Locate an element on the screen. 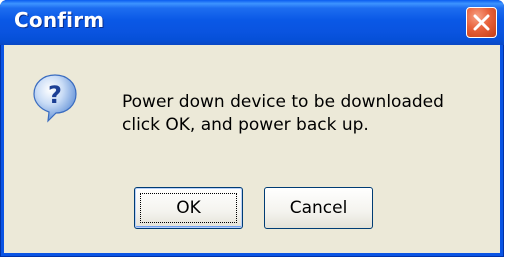 This screenshot has height=261, width=508. close-icon is located at coordinates (481, 22).